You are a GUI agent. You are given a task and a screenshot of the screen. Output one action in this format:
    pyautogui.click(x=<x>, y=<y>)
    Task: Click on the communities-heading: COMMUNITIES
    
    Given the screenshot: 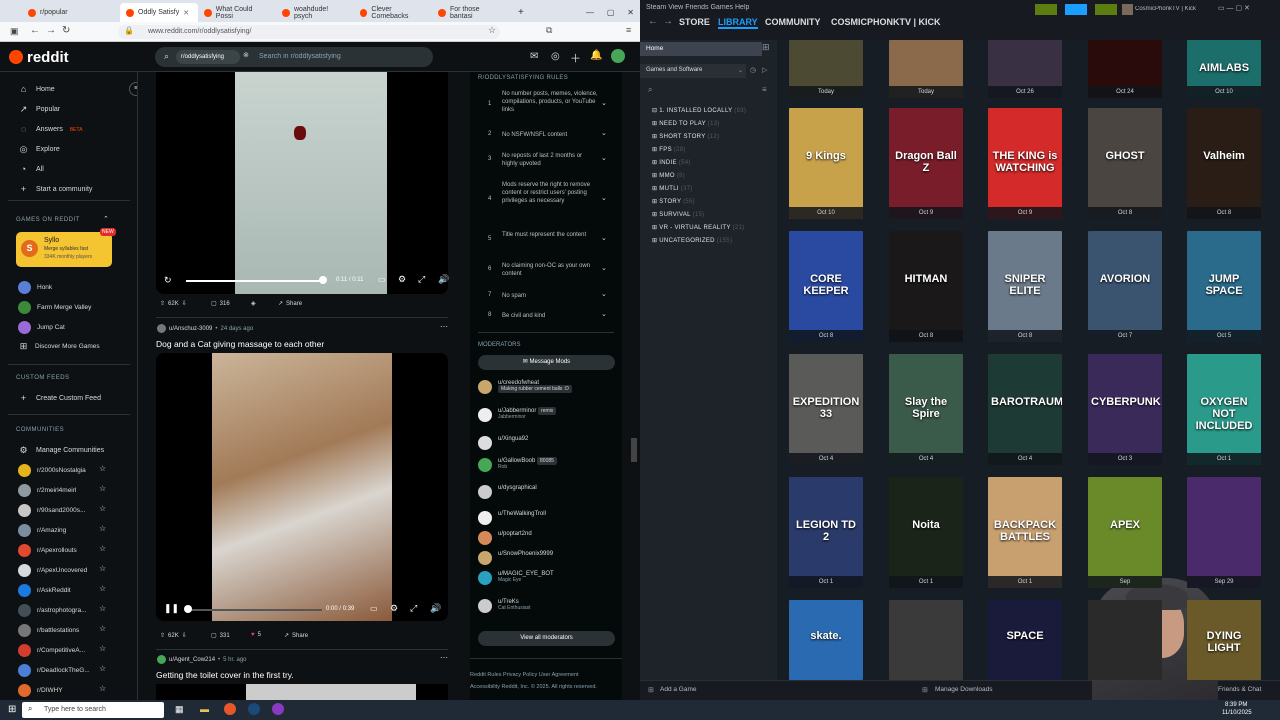 What is the action you would take?
    pyautogui.click(x=40, y=430)
    